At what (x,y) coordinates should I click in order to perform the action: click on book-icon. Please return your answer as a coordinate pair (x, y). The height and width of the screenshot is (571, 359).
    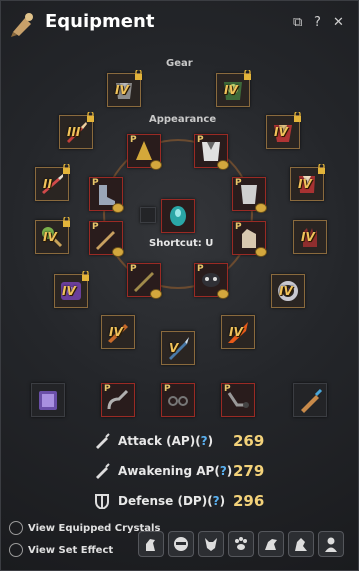
    Looking at the image, I should click on (48, 400).